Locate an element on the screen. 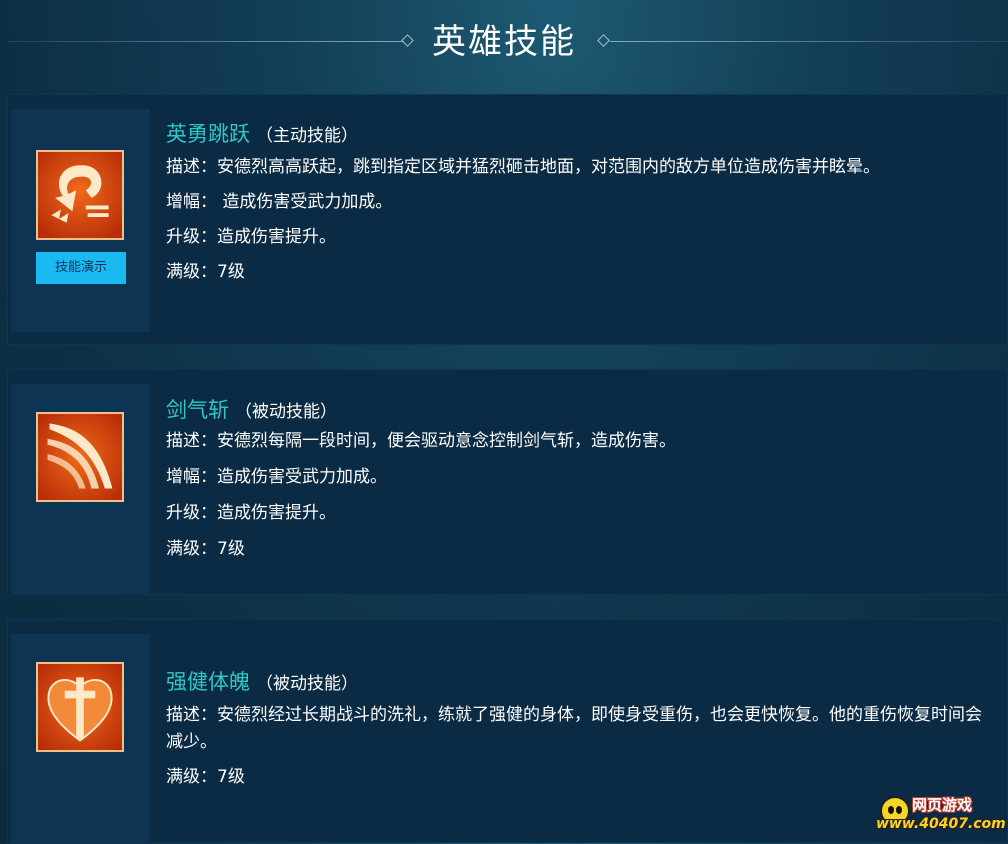 This screenshot has width=1008, height=844. skill-demo-button: 技能演示 is located at coordinates (81, 268).